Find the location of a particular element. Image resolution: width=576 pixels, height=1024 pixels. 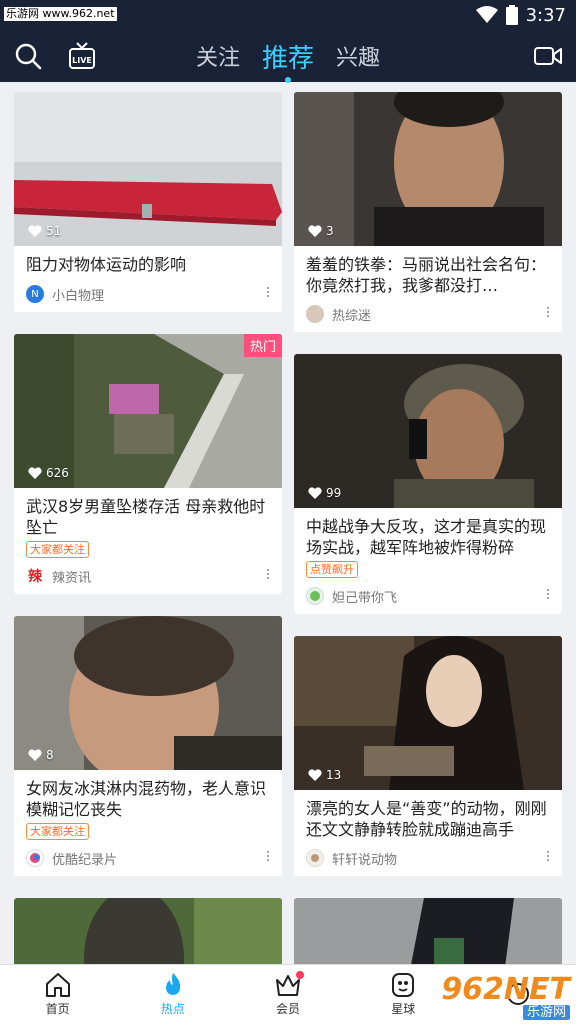

nav-vip-label: 会员 is located at coordinates (288, 1009).